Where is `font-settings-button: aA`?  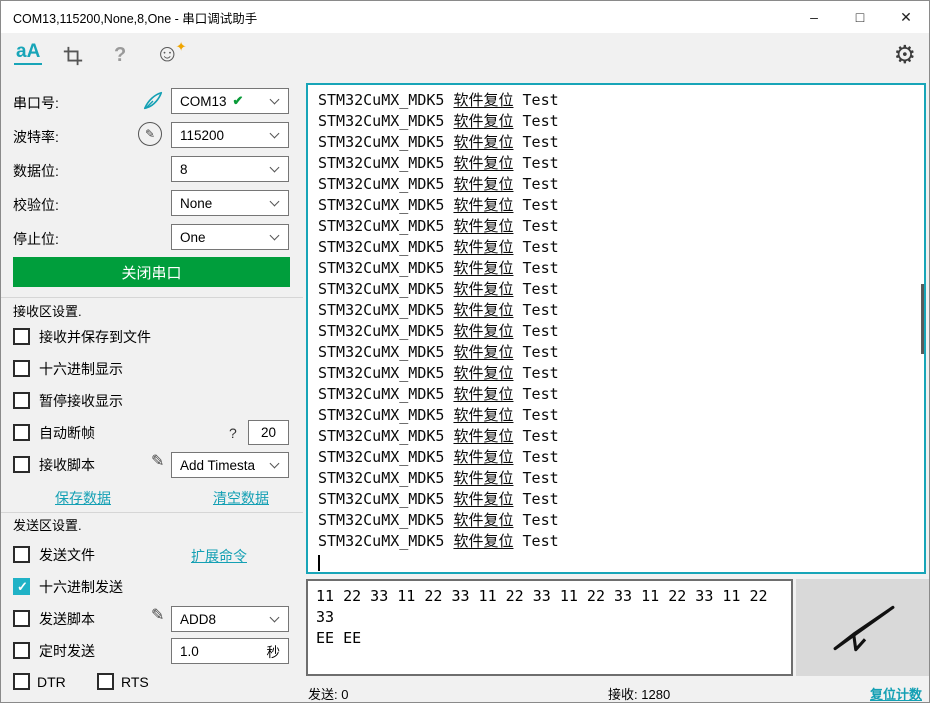 font-settings-button: aA is located at coordinates (28, 53).